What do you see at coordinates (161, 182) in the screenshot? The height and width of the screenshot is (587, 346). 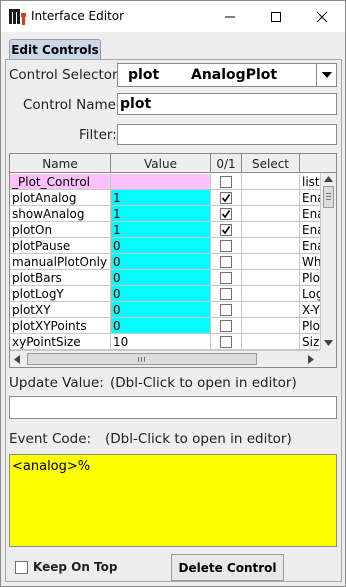 I see `cell-value` at bounding box center [161, 182].